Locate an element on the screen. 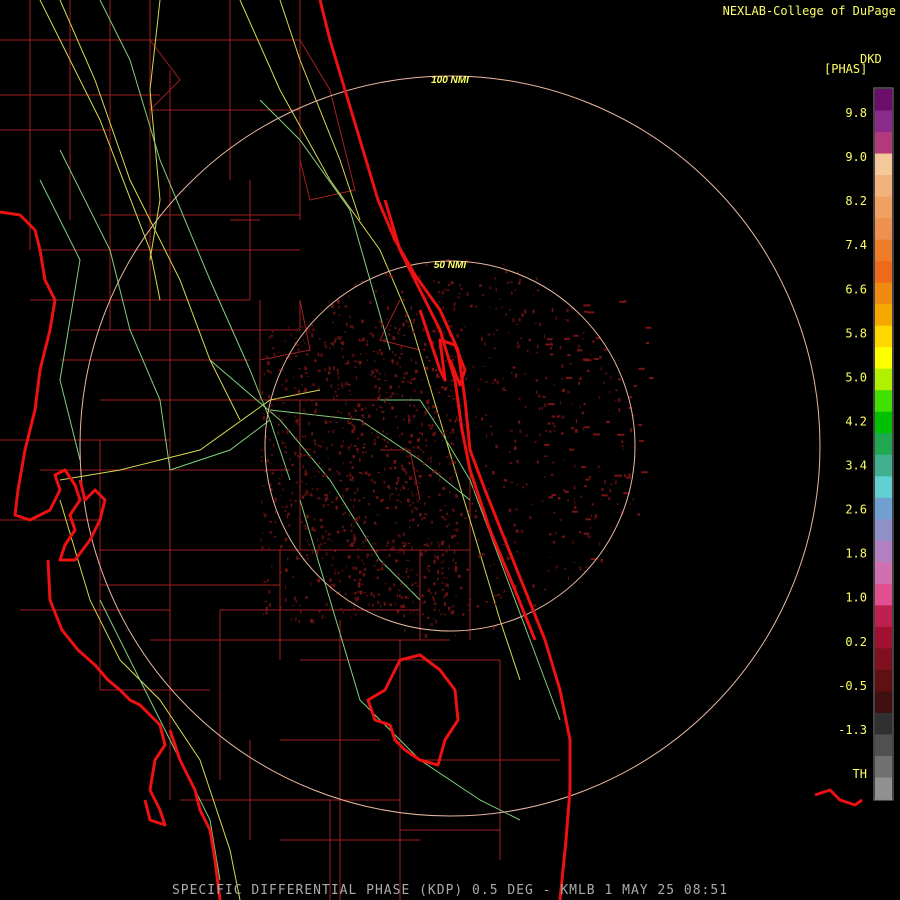  legend-swatch is located at coordinates (883, 315).